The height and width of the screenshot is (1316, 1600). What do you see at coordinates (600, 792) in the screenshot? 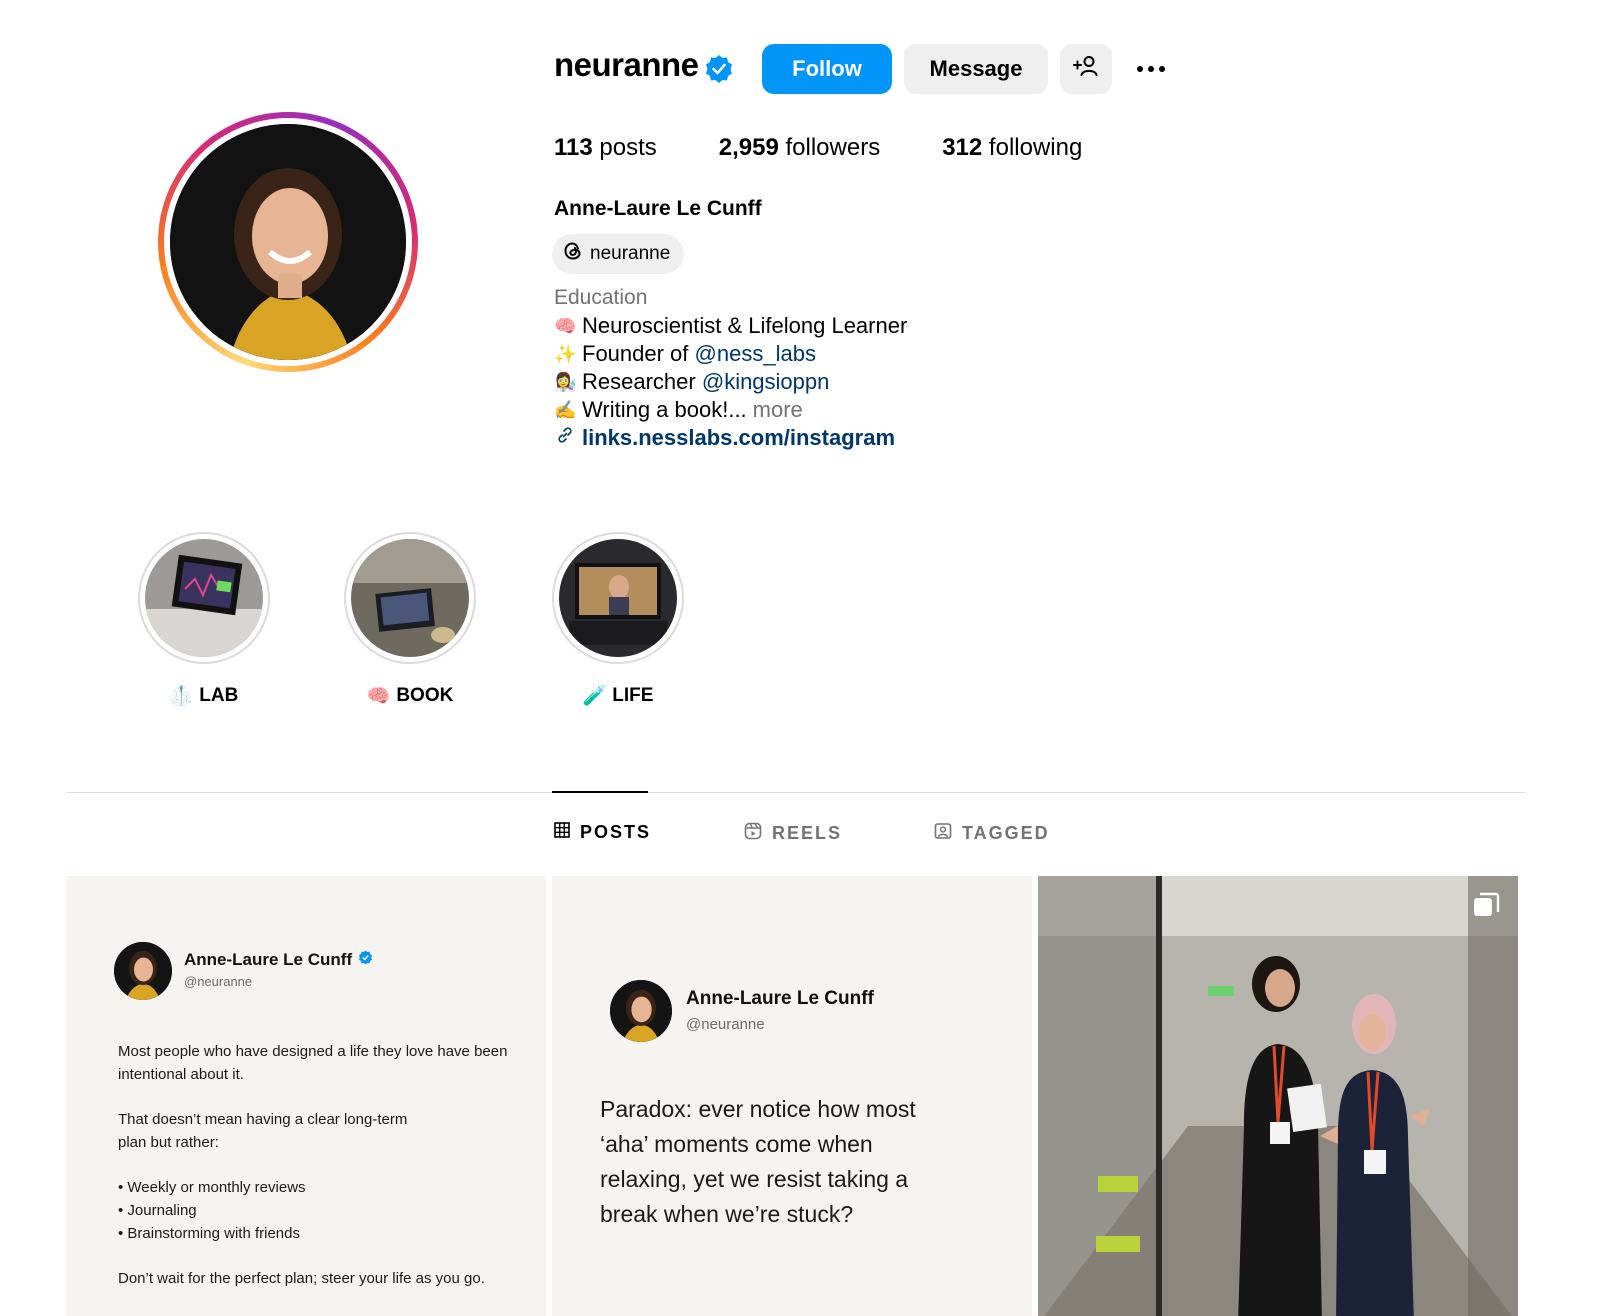
I see `active-tab-indicator` at bounding box center [600, 792].